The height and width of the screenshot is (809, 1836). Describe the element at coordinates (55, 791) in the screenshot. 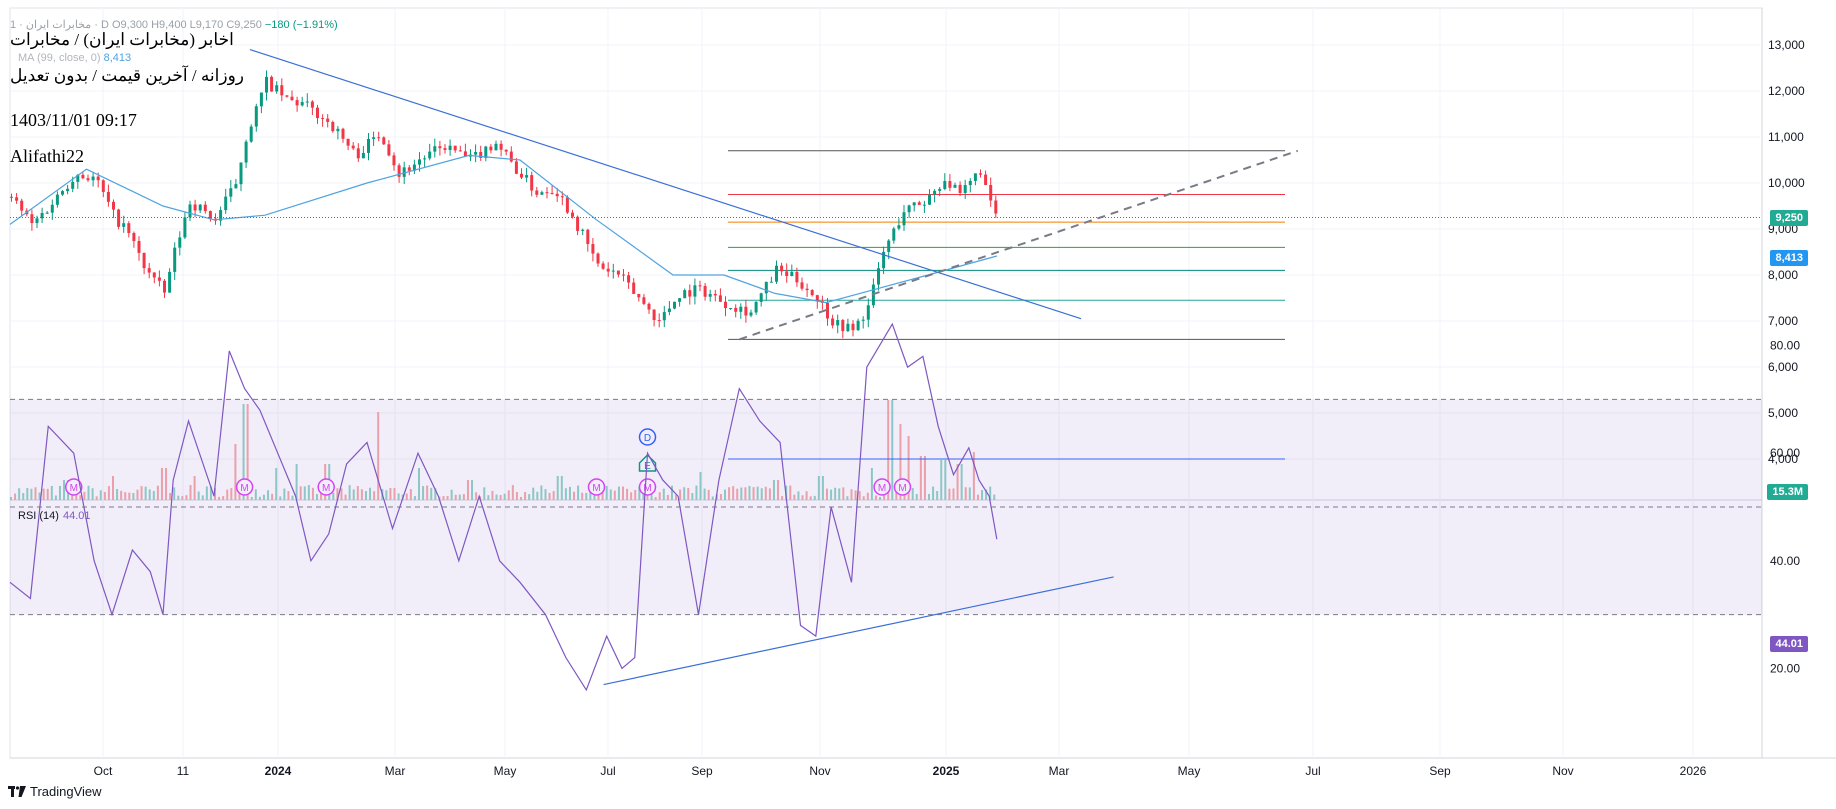

I see `tradingview-brand: TradingView` at that location.